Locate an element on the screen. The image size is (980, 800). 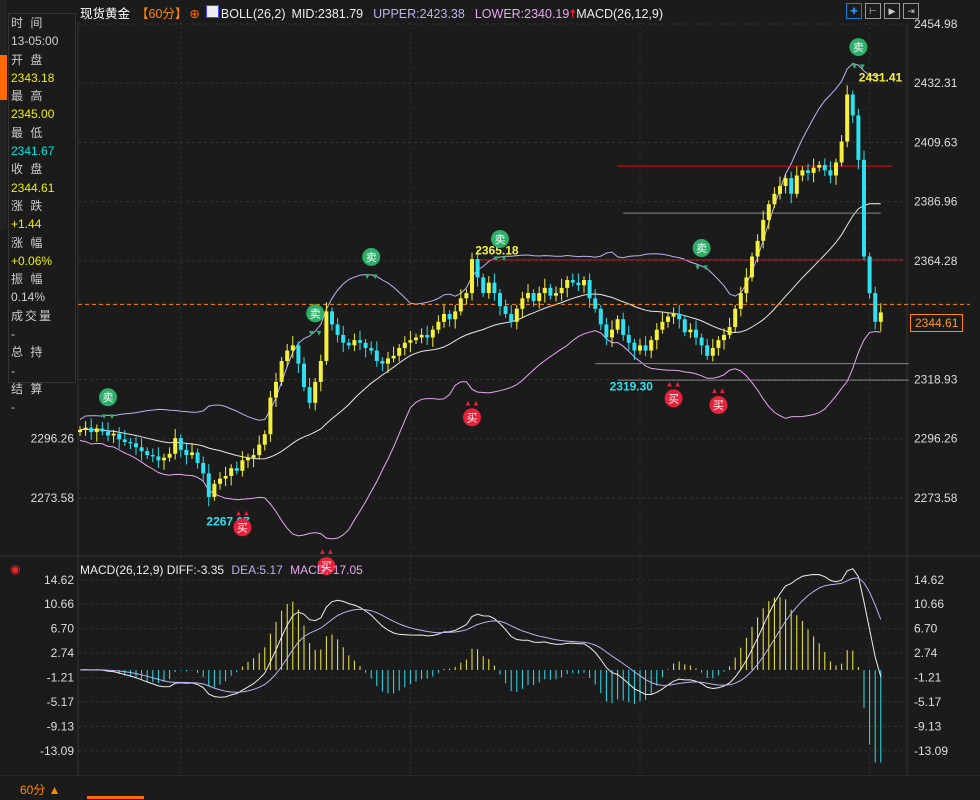
current-price-label: 2344.61 is located at coordinates (937, 323).